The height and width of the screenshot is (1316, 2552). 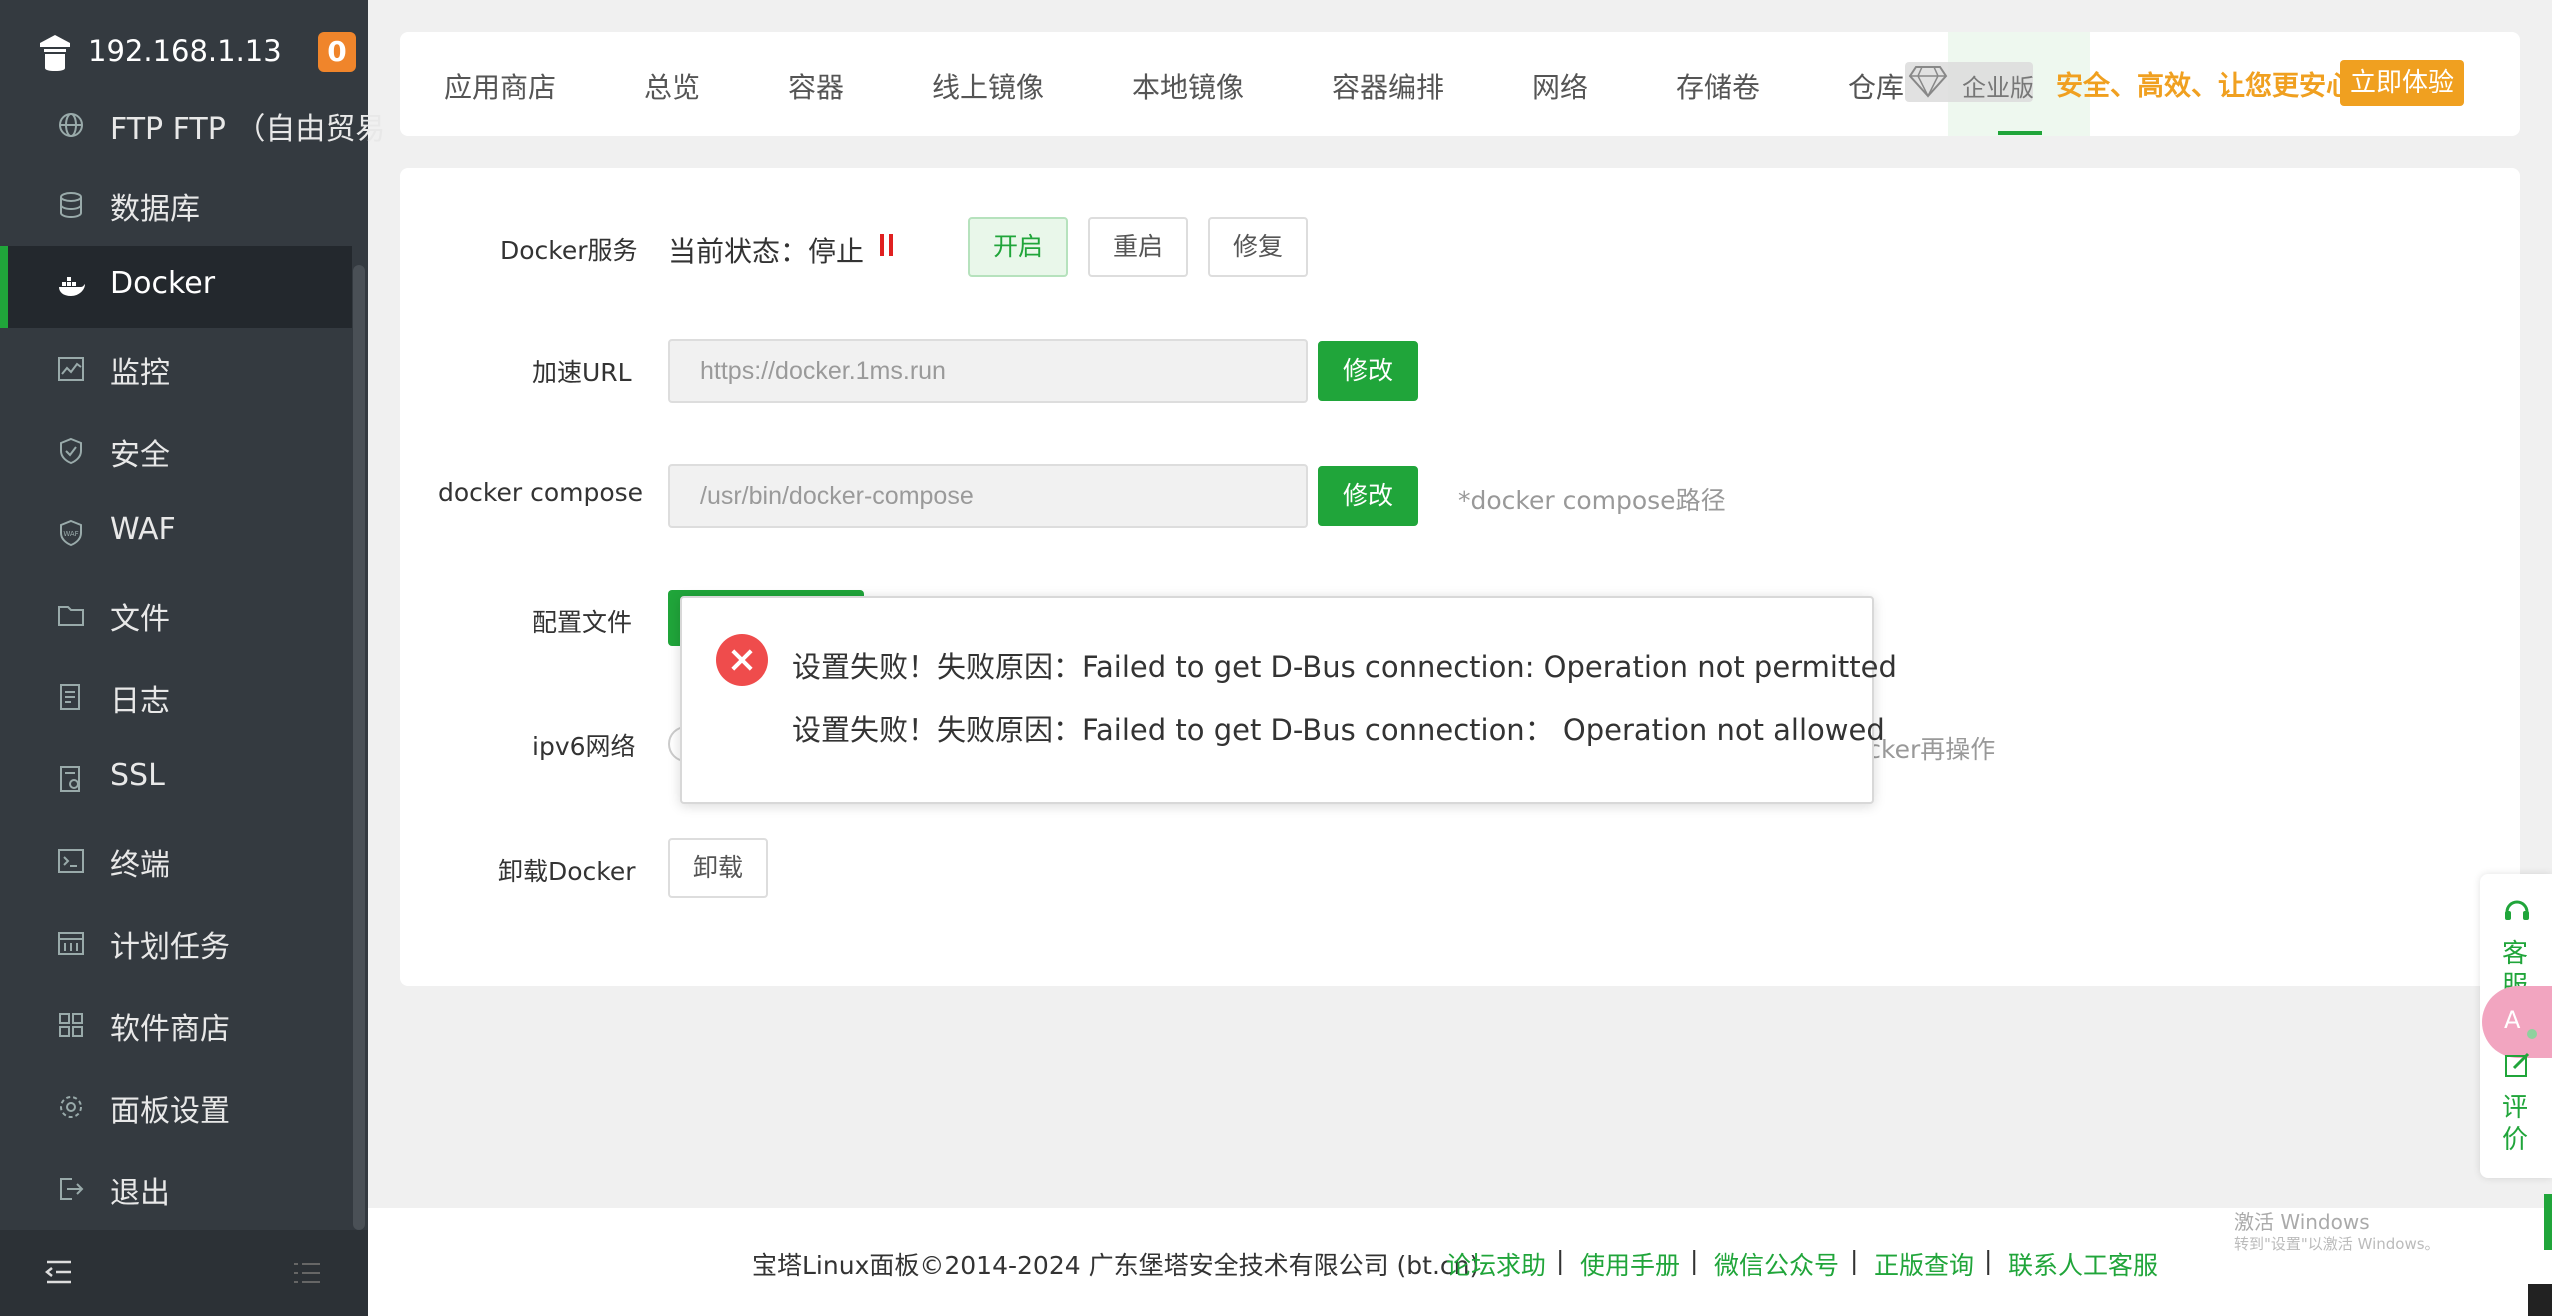 What do you see at coordinates (2083, 1264) in the screenshot?
I see `footer-link-support: 联系人工客服` at bounding box center [2083, 1264].